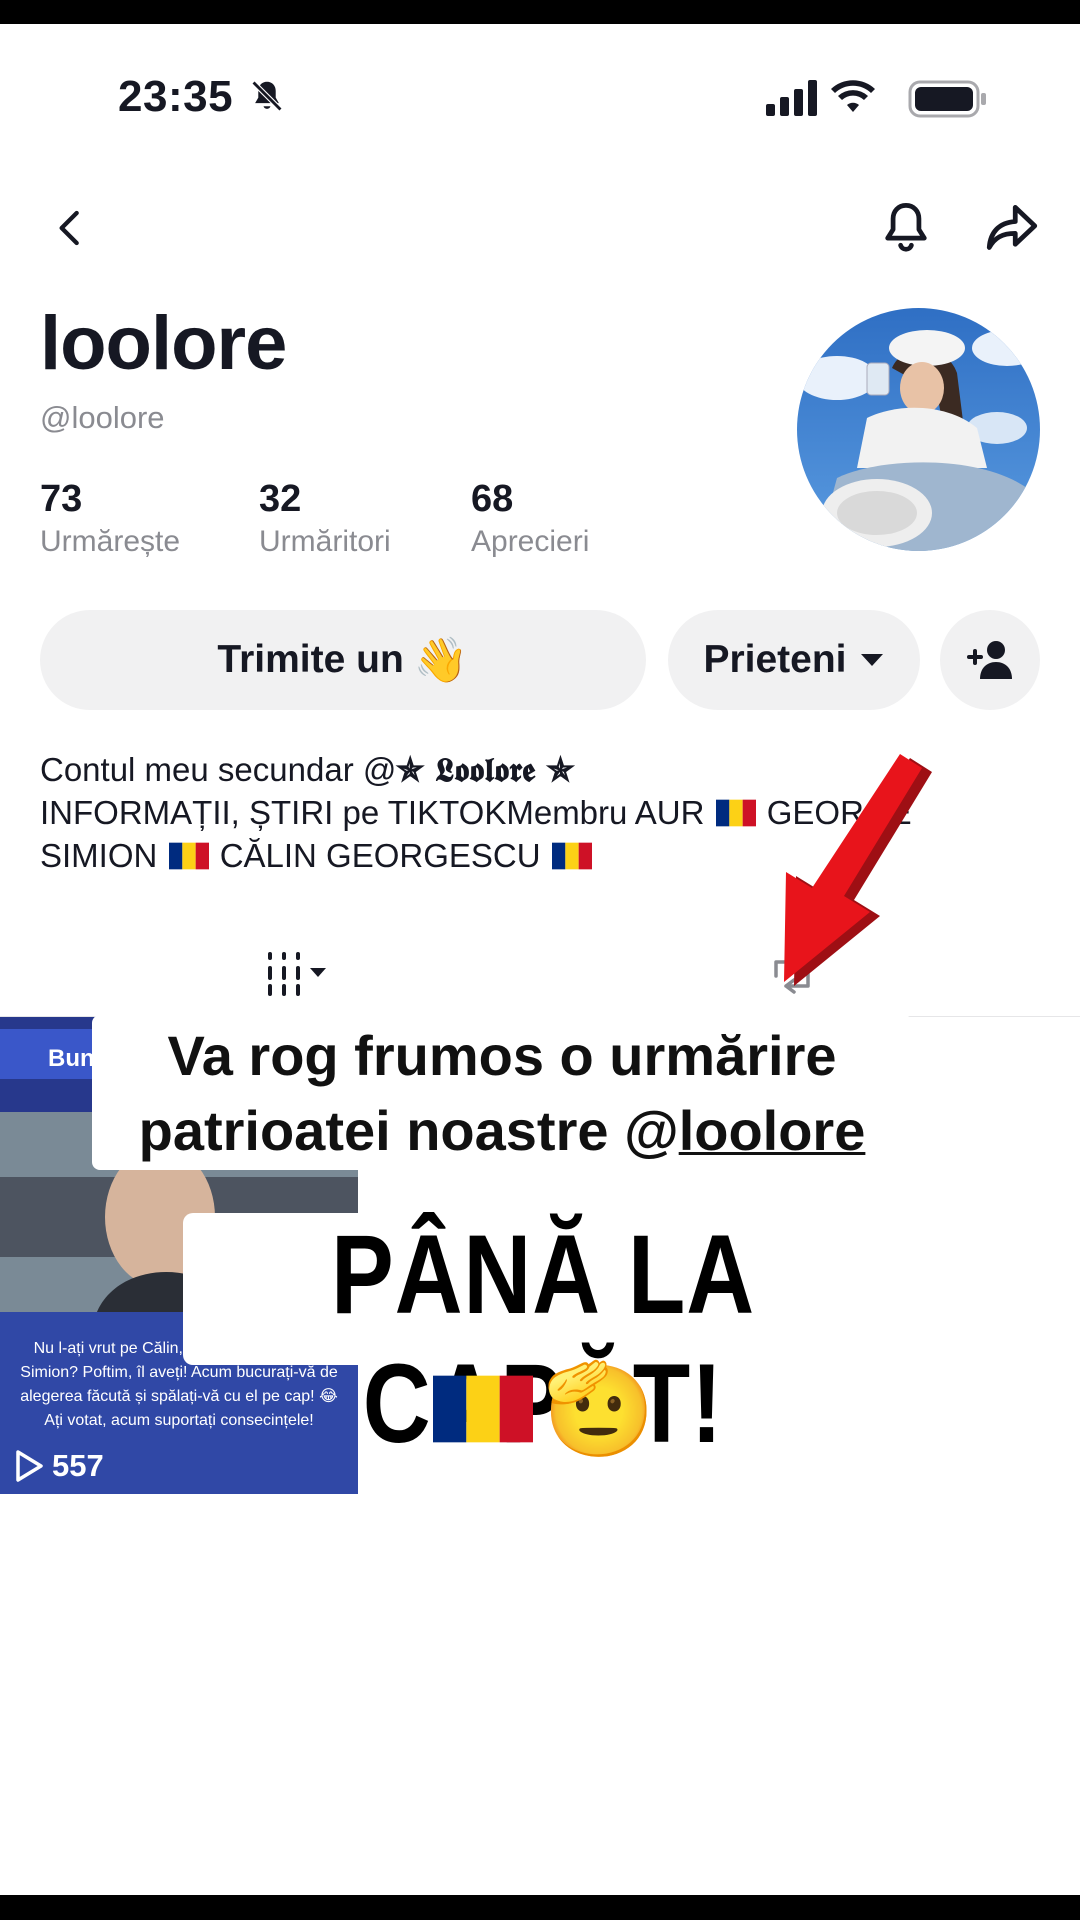 The height and width of the screenshot is (1920, 1080). What do you see at coordinates (408, 1130) in the screenshot?
I see `overlay-line-2-prefix: patrioatei noastre @` at bounding box center [408, 1130].